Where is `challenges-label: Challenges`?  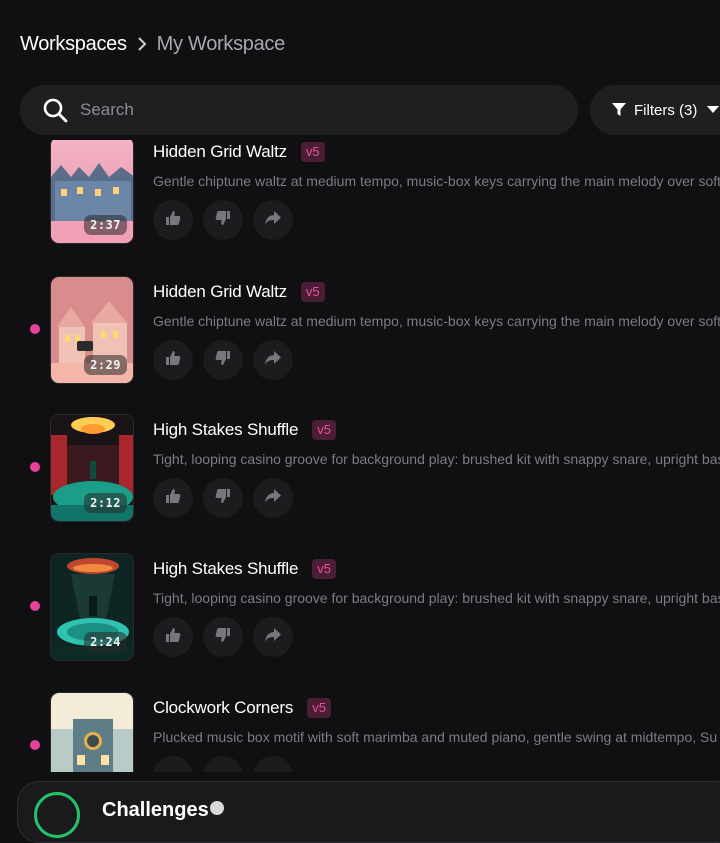 challenges-label: Challenges is located at coordinates (155, 810).